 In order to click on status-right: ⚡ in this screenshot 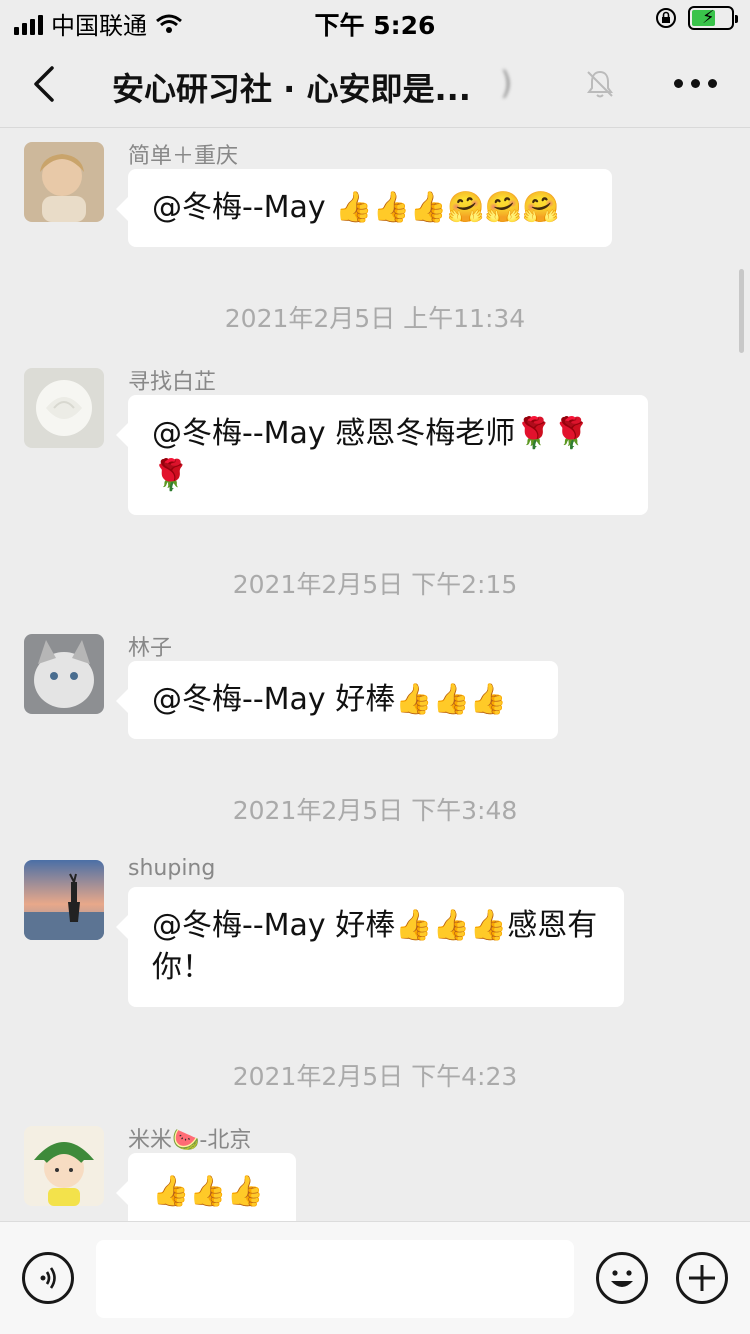, I will do `click(696, 18)`.